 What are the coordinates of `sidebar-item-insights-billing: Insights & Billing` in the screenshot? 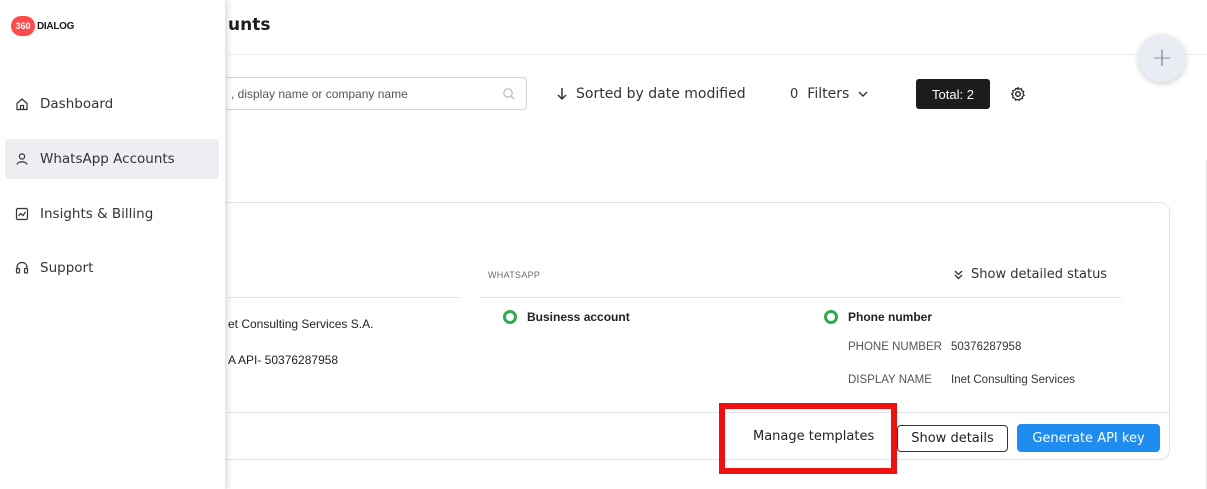 It's located at (112, 214).